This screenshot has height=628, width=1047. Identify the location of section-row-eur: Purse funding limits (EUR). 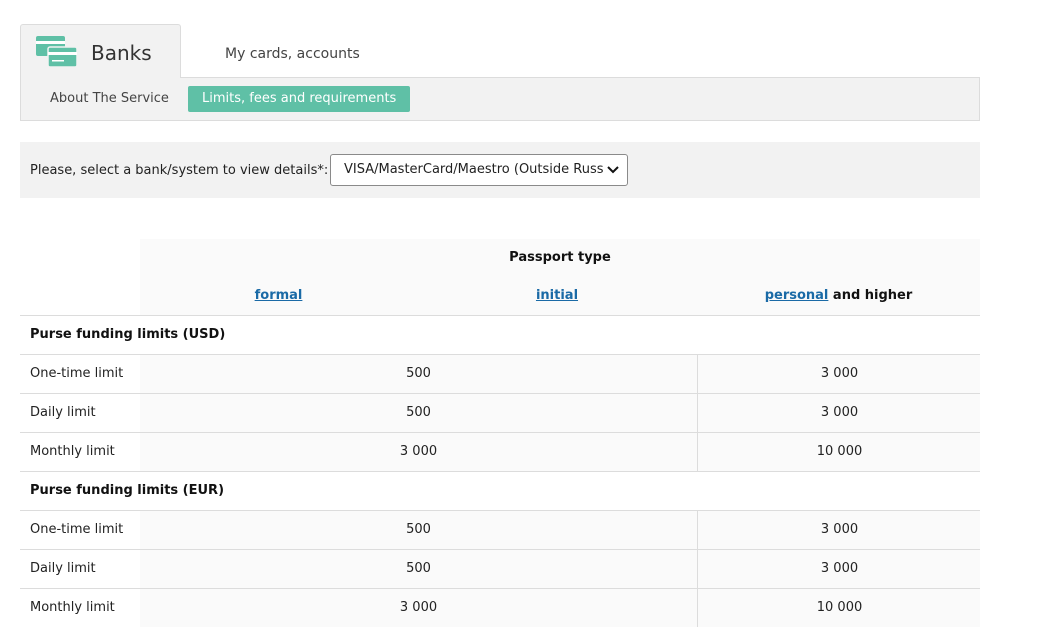
(500, 490).